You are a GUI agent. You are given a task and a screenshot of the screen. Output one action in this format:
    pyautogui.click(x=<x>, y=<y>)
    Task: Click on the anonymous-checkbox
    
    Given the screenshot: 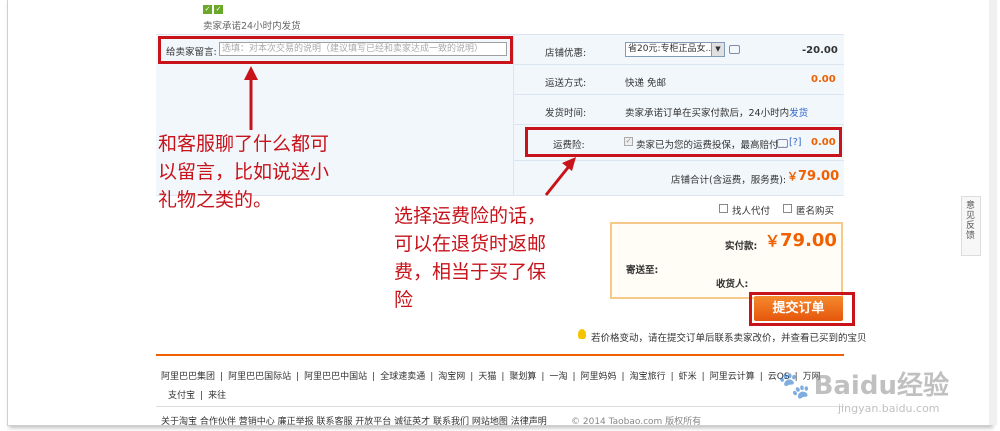 What is the action you would take?
    pyautogui.click(x=787, y=208)
    